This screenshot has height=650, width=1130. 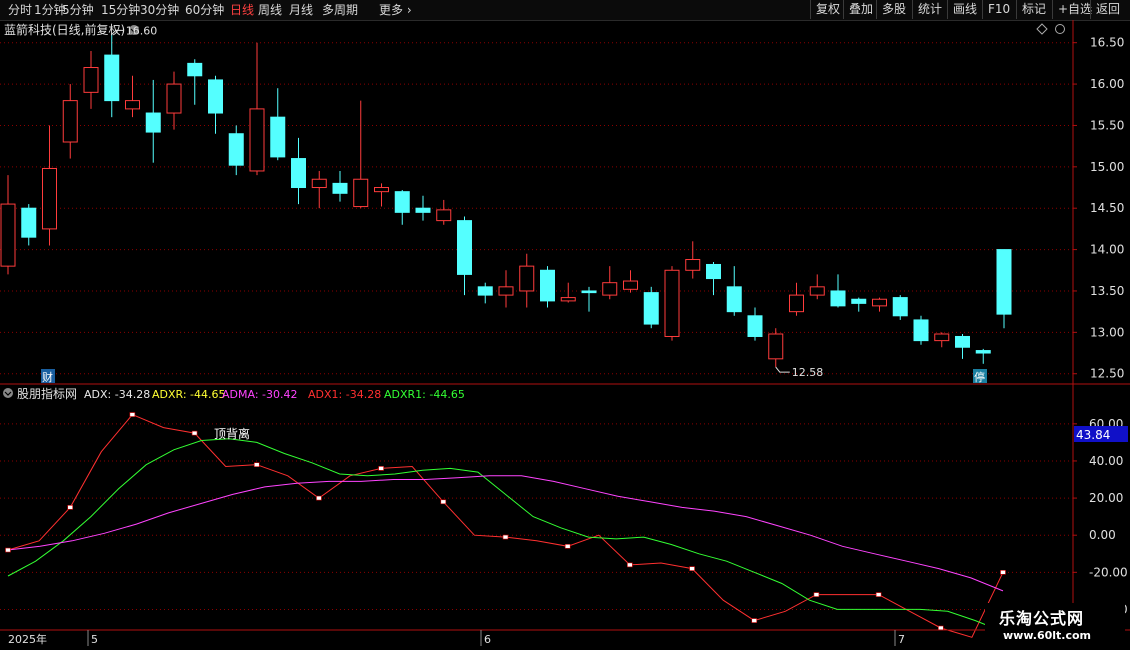 What do you see at coordinates (1107, 84) in the screenshot?
I see `price-tick-label: 16.00` at bounding box center [1107, 84].